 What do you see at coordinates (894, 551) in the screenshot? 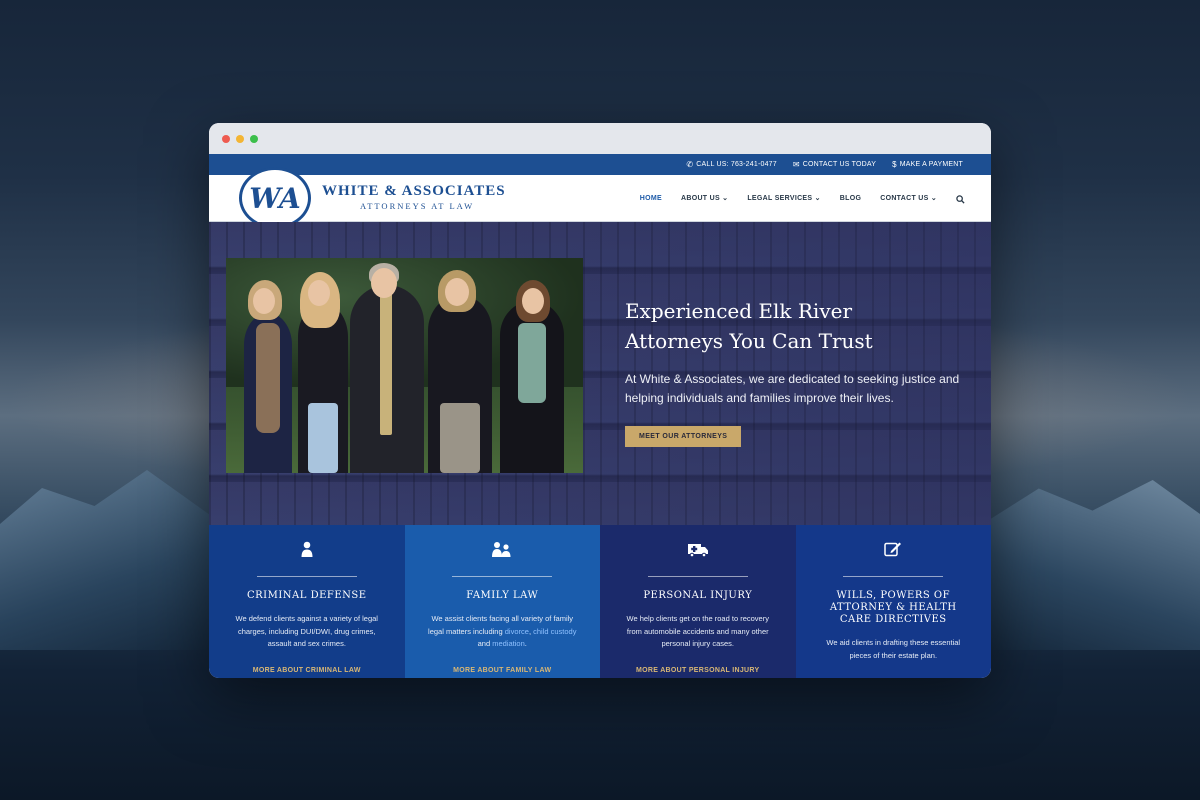
I see `edit-icon` at bounding box center [894, 551].